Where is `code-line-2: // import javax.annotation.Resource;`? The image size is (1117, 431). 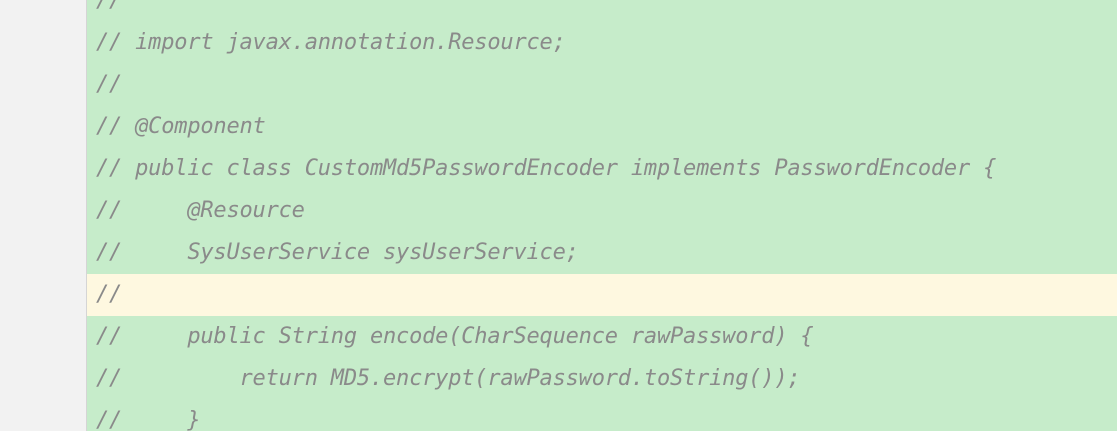
code-line-2: // import javax.annotation.Resource; is located at coordinates (558, 43).